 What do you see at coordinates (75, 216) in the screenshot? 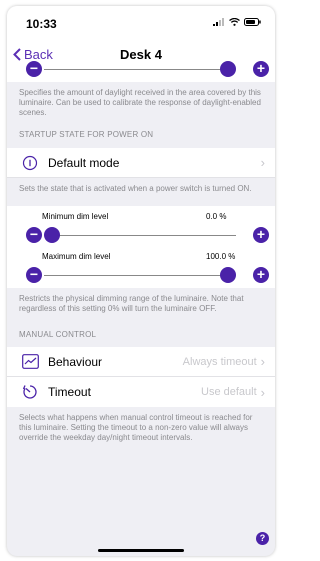
I see `min-dim-label: Minimum dim level` at bounding box center [75, 216].